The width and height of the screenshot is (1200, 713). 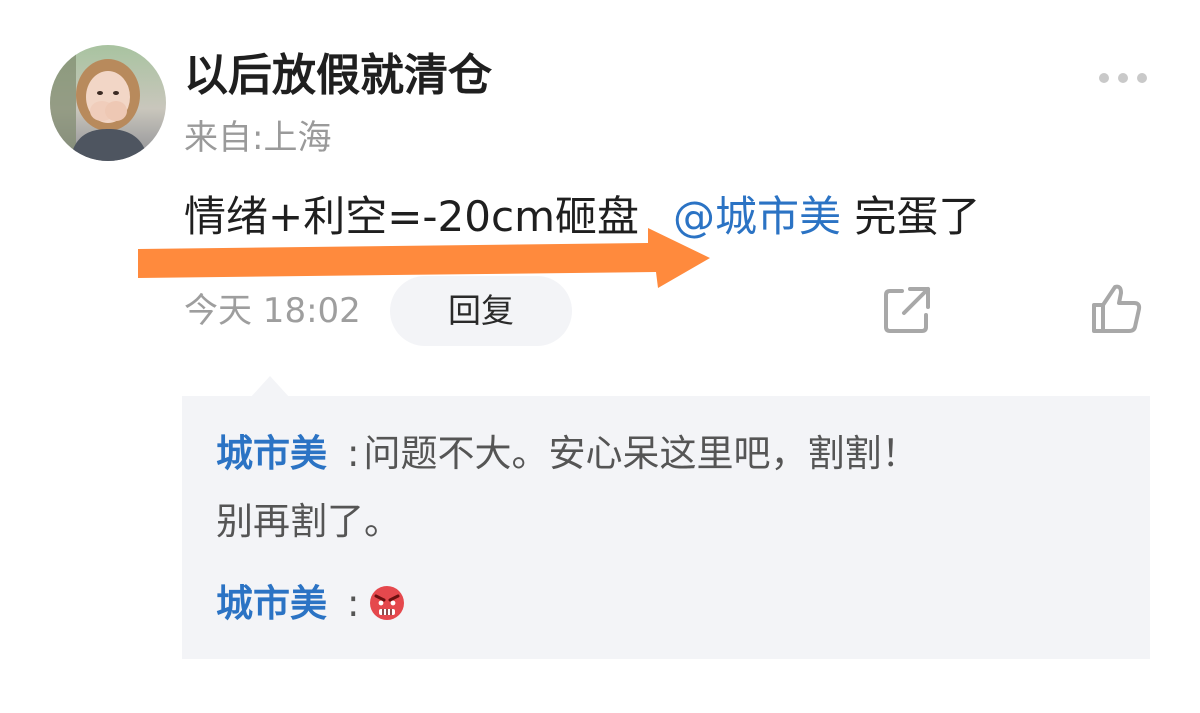 I want to click on share-icon, so click(x=907, y=310).